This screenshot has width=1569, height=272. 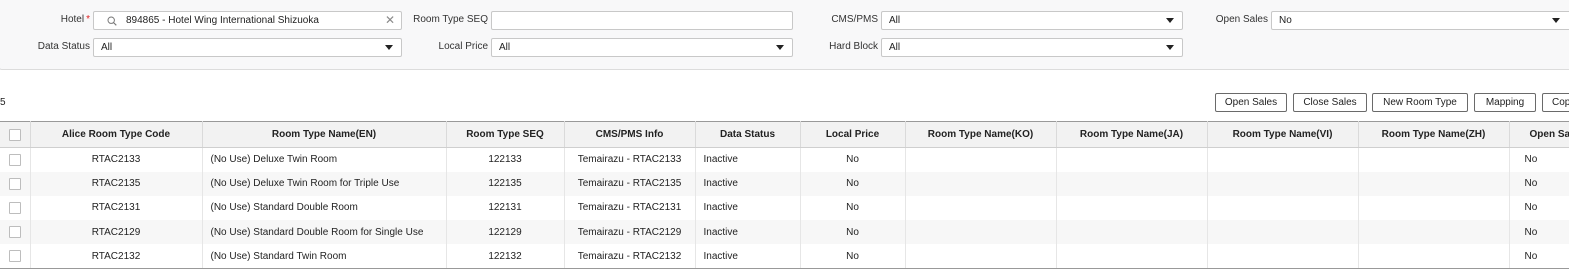 I want to click on room-type-code: RTAC2132, so click(x=116, y=256).